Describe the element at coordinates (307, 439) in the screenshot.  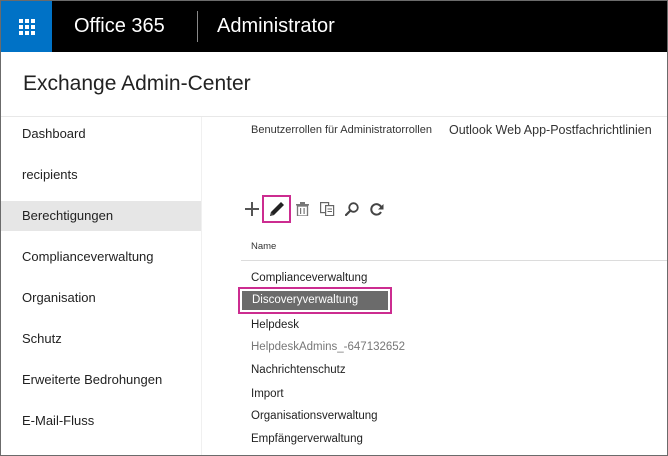
I see `list-item: Empfängerverwaltung` at that location.